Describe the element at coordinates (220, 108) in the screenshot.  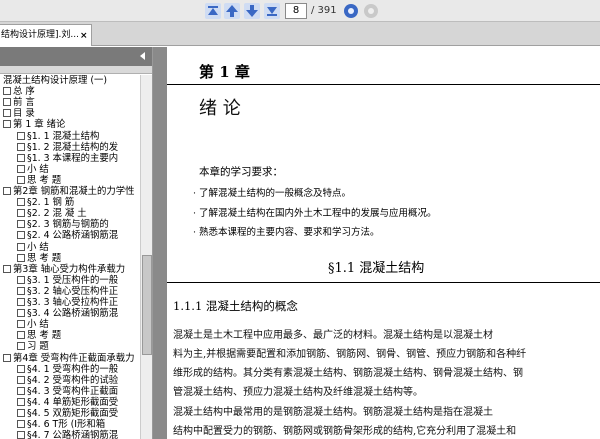
I see `chapter-title: 绪 论` at that location.